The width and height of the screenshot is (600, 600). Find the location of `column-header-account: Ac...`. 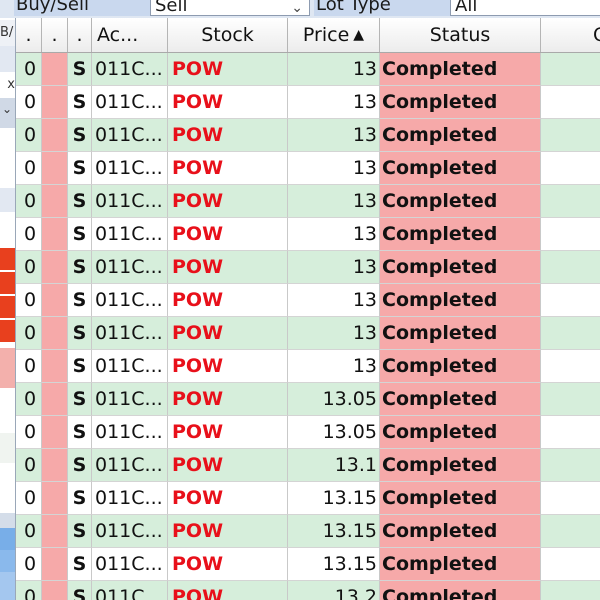

column-header-account: Ac... is located at coordinates (130, 35).